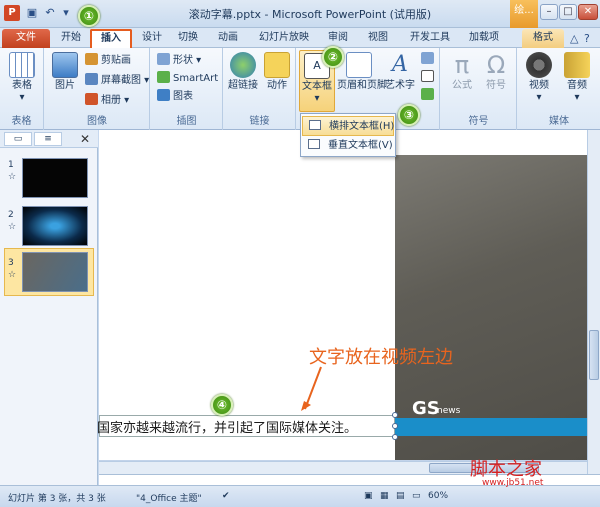  What do you see at coordinates (338, 38) in the screenshot?
I see `tab-review: 审阅` at bounding box center [338, 38].